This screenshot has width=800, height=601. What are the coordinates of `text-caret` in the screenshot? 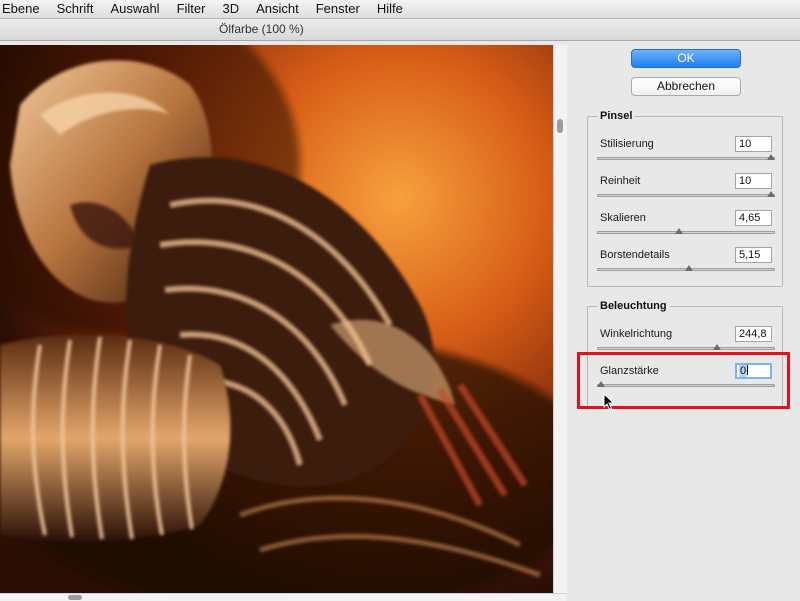 It's located at (748, 370).